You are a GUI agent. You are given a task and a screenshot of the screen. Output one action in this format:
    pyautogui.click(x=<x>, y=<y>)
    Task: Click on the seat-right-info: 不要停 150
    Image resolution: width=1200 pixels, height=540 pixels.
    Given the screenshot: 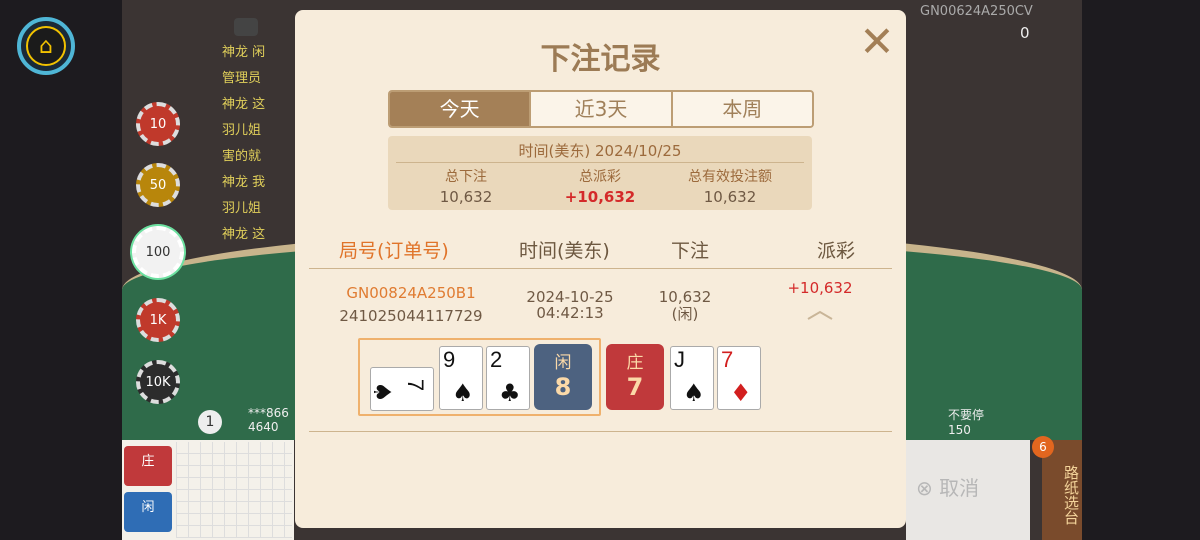 What is the action you would take?
    pyautogui.click(x=966, y=421)
    